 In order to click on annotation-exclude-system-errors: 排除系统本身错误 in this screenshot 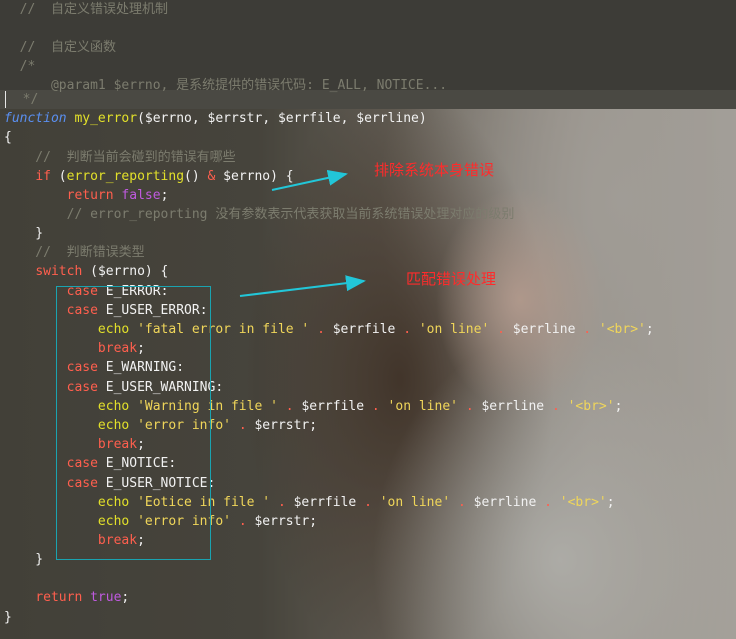, I will do `click(434, 170)`.